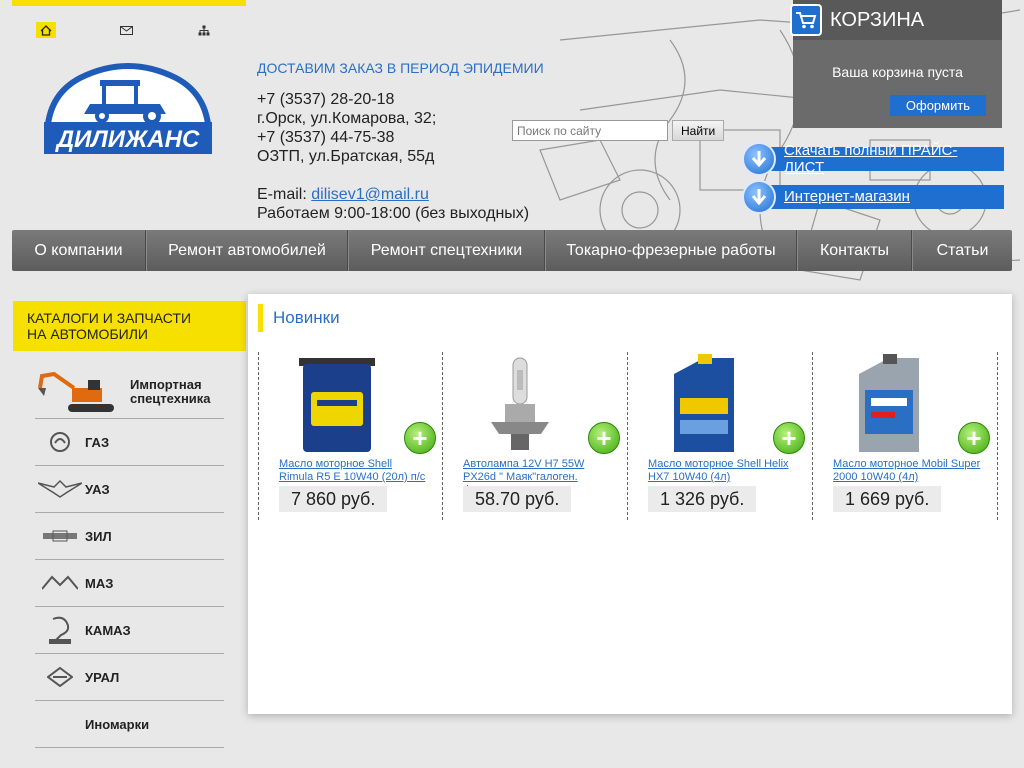 The image size is (1024, 768). I want to click on top-accent-bar, so click(129, 3).